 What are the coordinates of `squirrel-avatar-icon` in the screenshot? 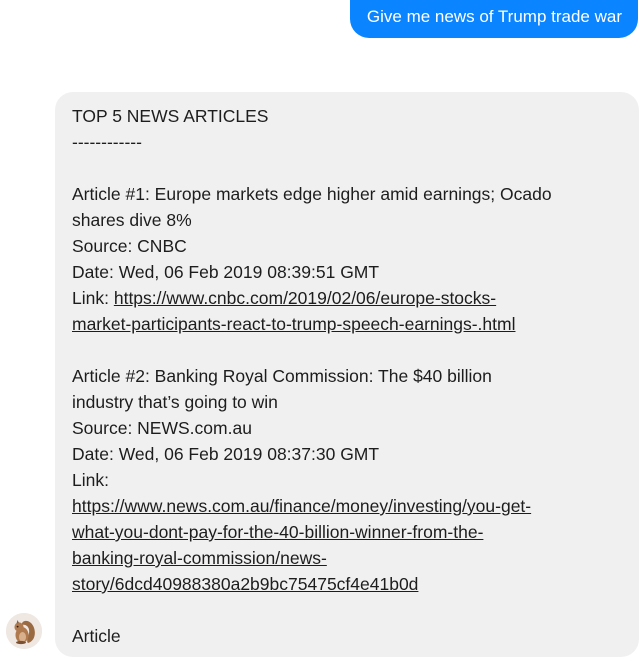 It's located at (24, 631).